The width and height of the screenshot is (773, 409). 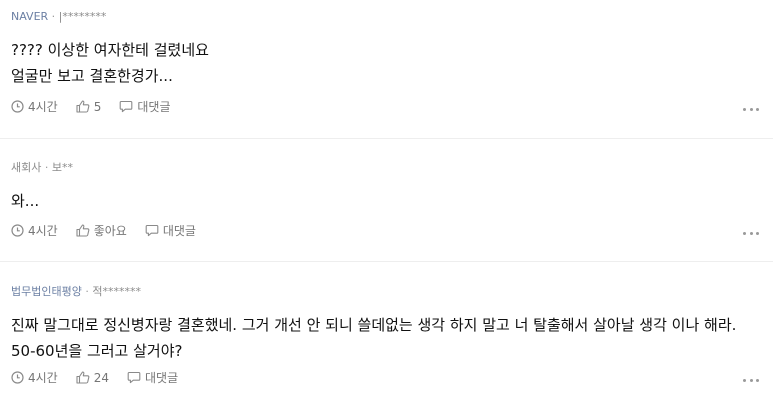 I want to click on comment-writer: |********, so click(x=82, y=16).